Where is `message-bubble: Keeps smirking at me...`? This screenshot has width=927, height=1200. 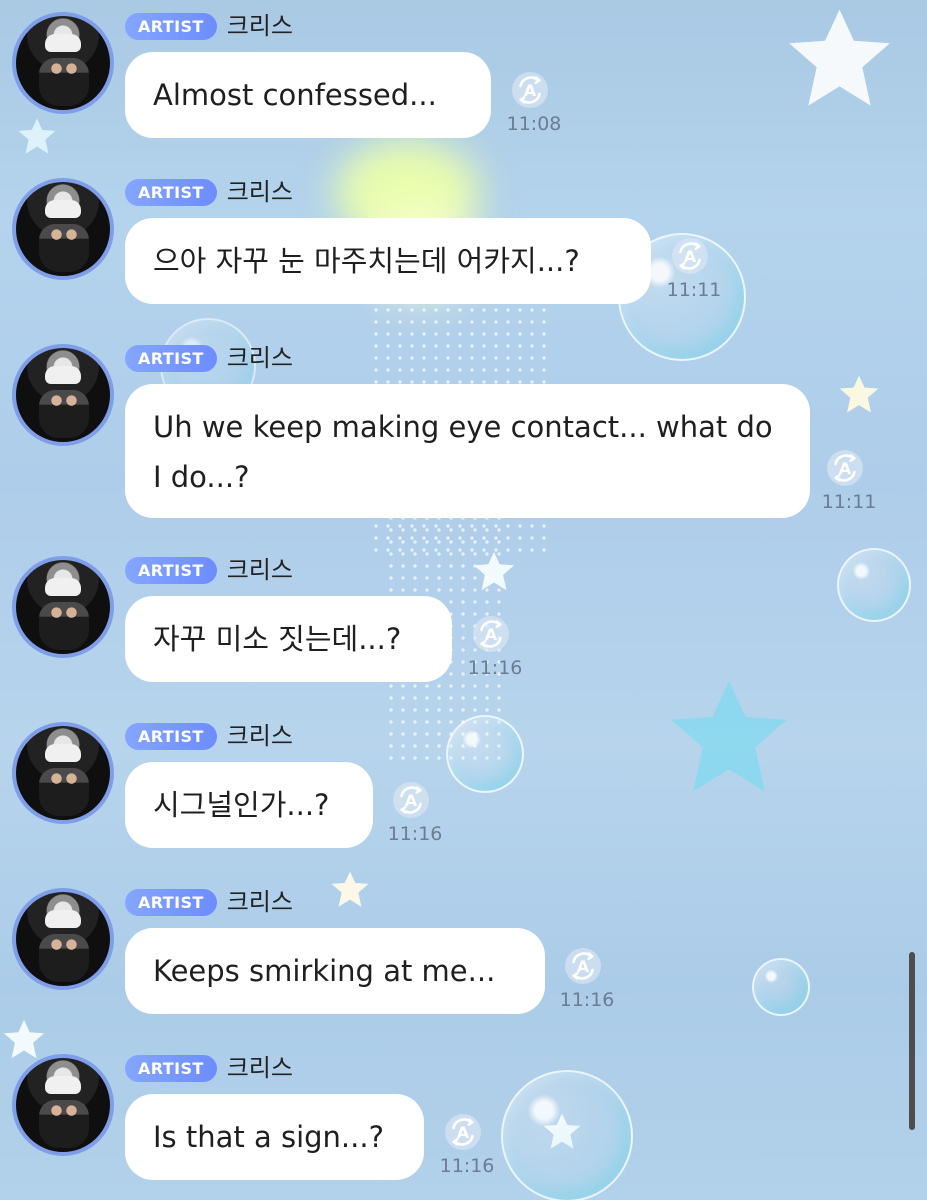
message-bubble: Keeps smirking at me... is located at coordinates (335, 971).